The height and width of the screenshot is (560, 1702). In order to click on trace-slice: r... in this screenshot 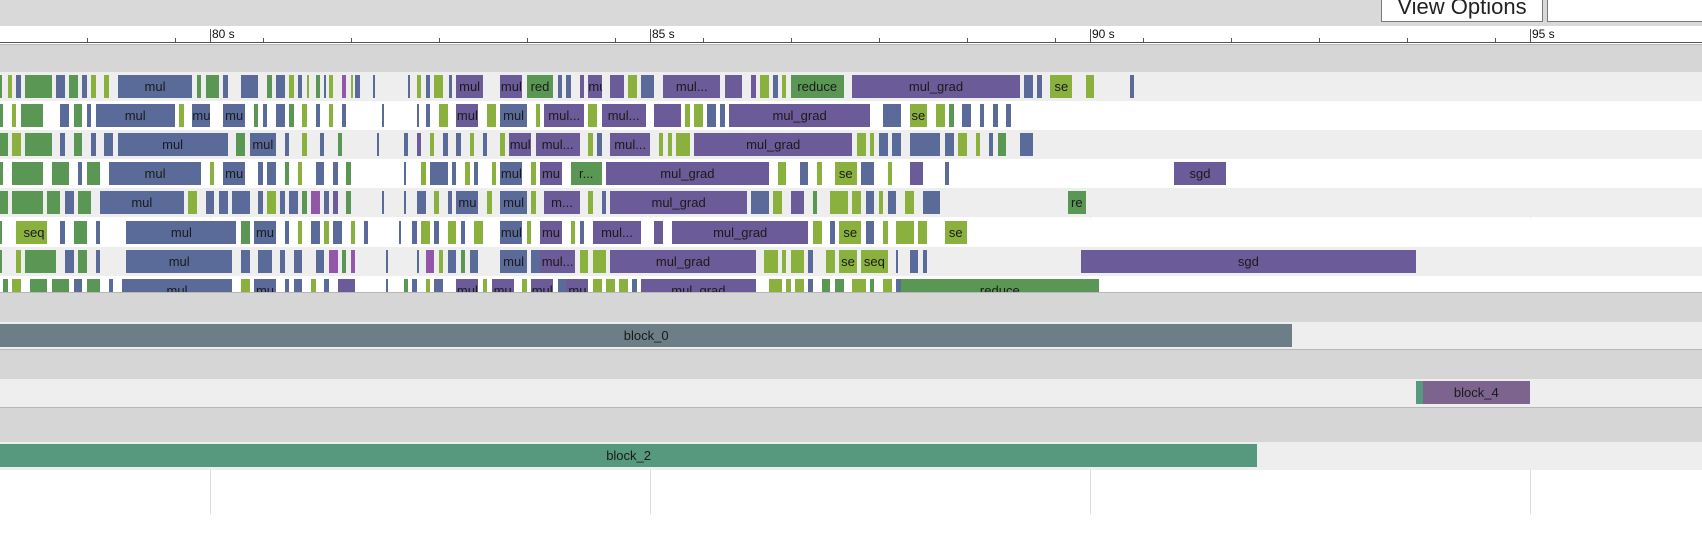, I will do `click(586, 173)`.